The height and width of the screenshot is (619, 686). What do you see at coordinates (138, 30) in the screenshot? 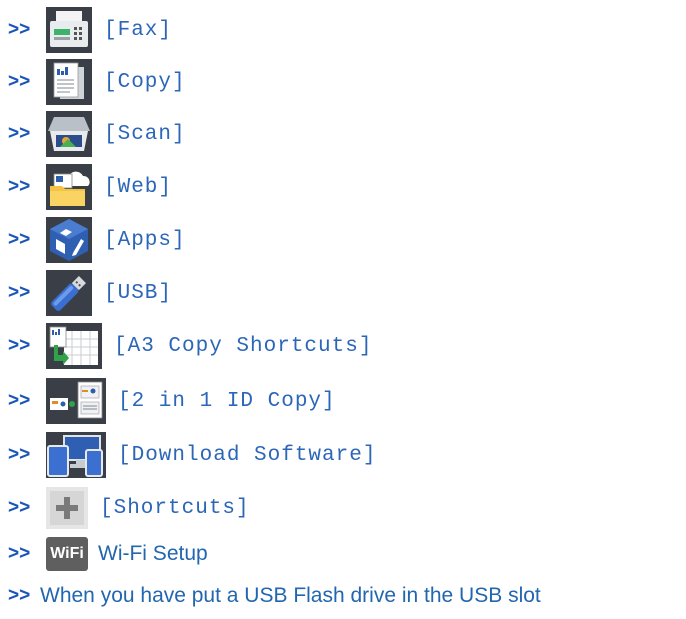
I see `fax-label: [Fax]` at bounding box center [138, 30].